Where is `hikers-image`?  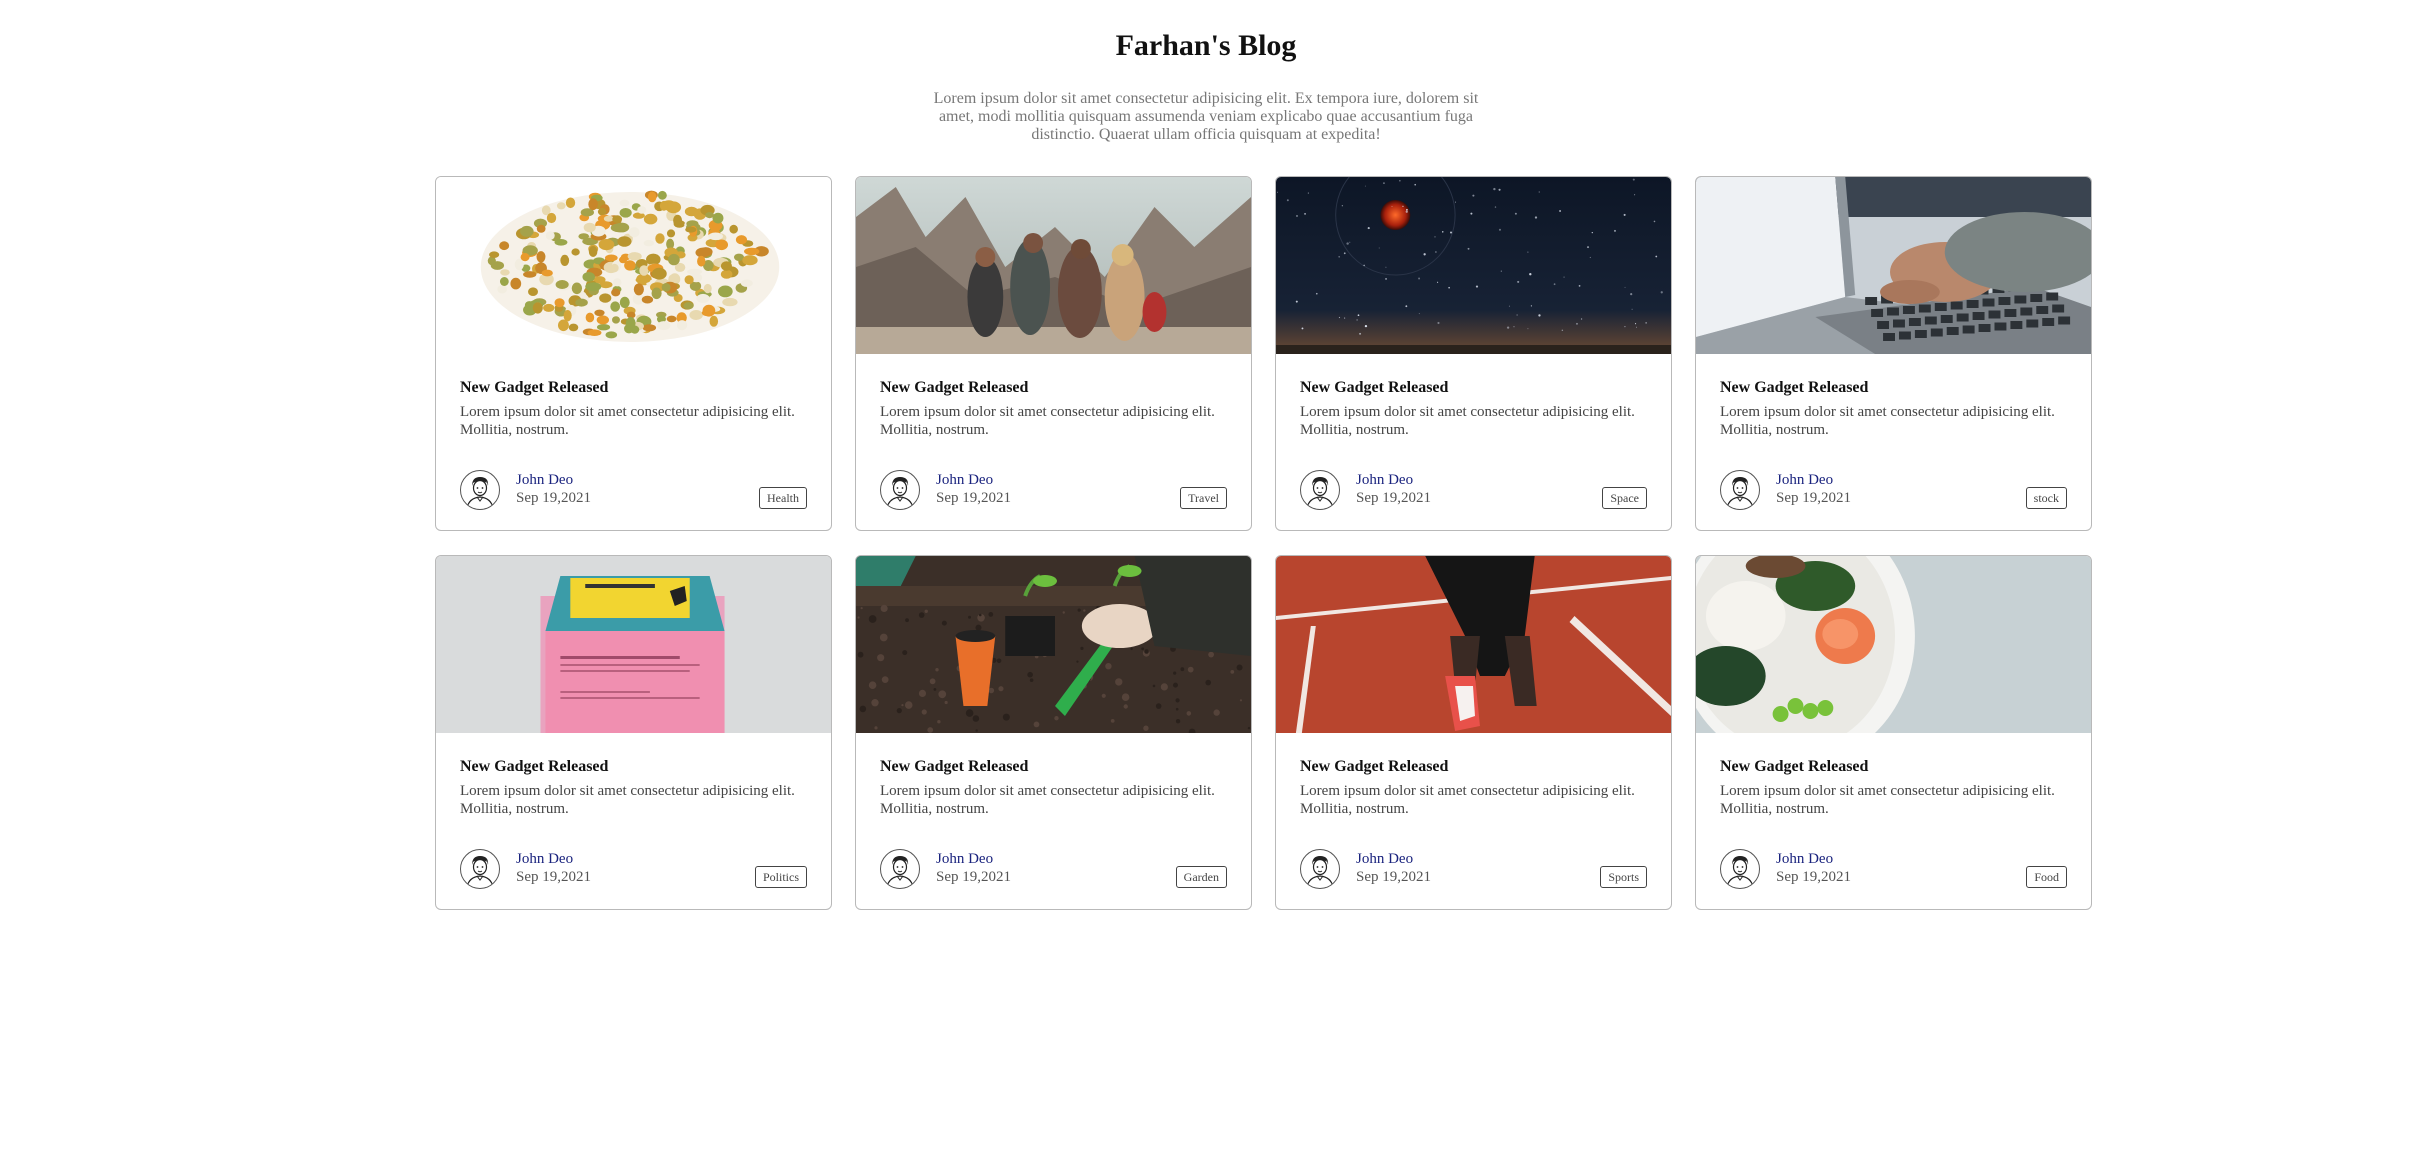
hikers-image is located at coordinates (1053, 265).